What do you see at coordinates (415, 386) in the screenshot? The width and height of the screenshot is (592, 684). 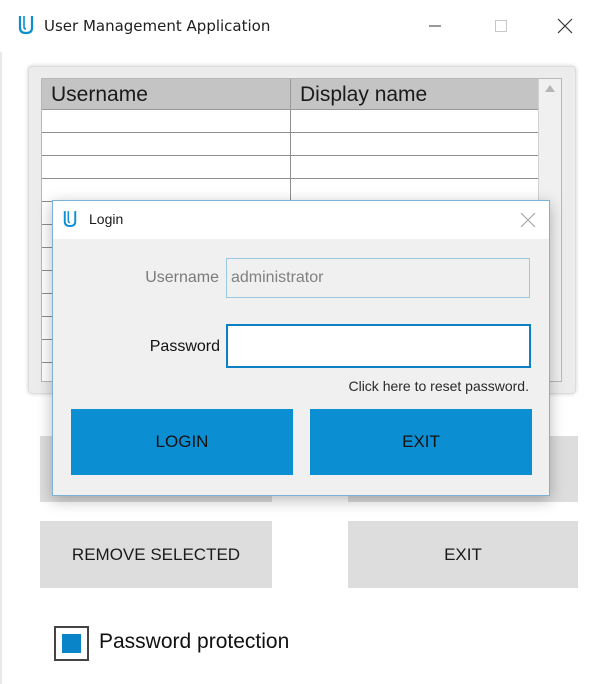 I see `reset-password-link: Click here to reset password.` at bounding box center [415, 386].